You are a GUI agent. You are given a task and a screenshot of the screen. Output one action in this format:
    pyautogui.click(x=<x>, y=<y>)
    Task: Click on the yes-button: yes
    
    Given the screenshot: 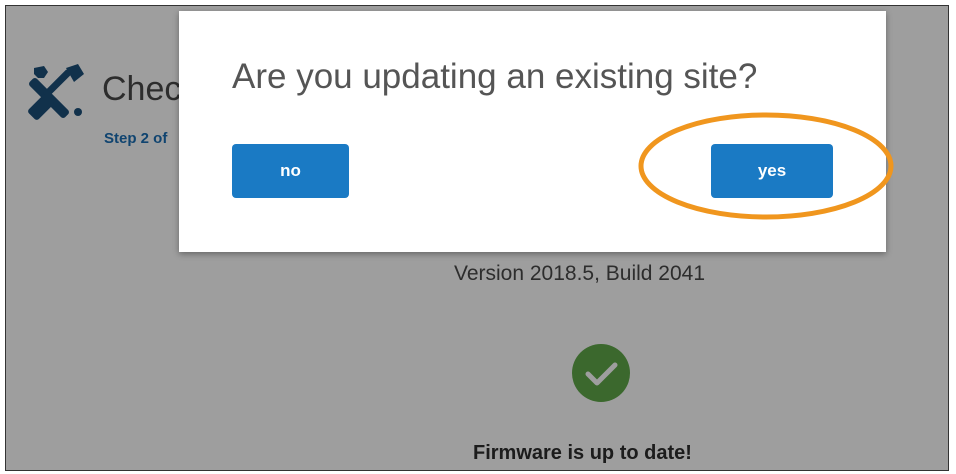 What is the action you would take?
    pyautogui.click(x=772, y=171)
    